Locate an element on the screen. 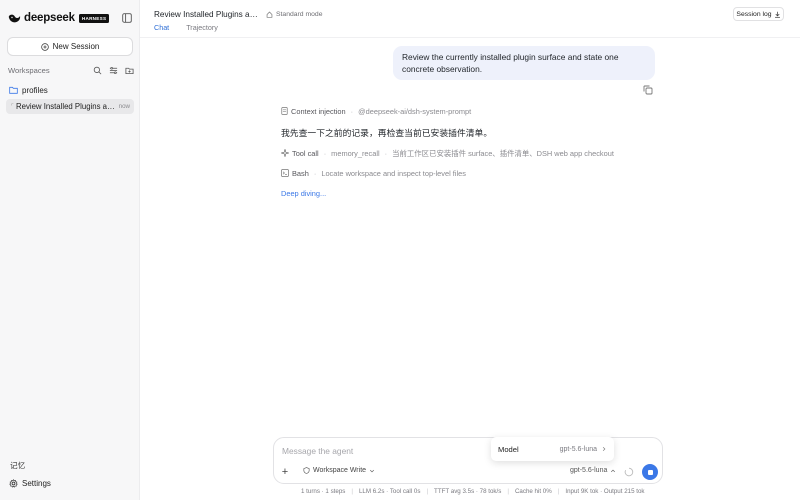 The image size is (800, 500). tab-chat: Chat is located at coordinates (162, 30).